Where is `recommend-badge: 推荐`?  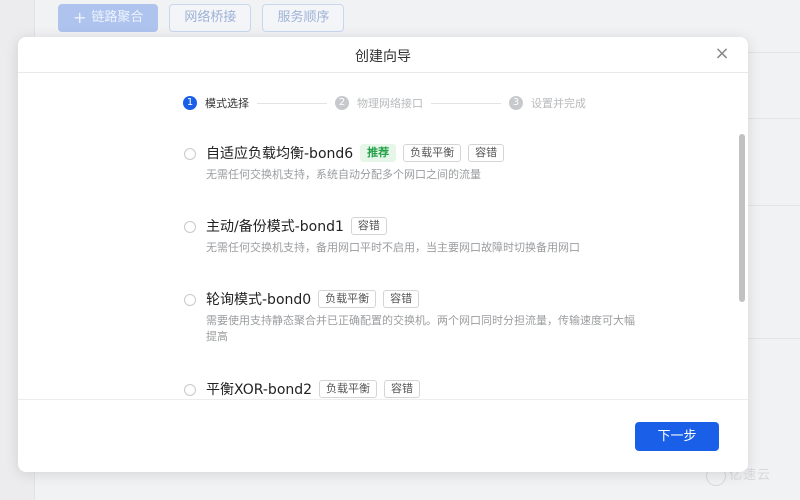 recommend-badge: 推荐 is located at coordinates (378, 153).